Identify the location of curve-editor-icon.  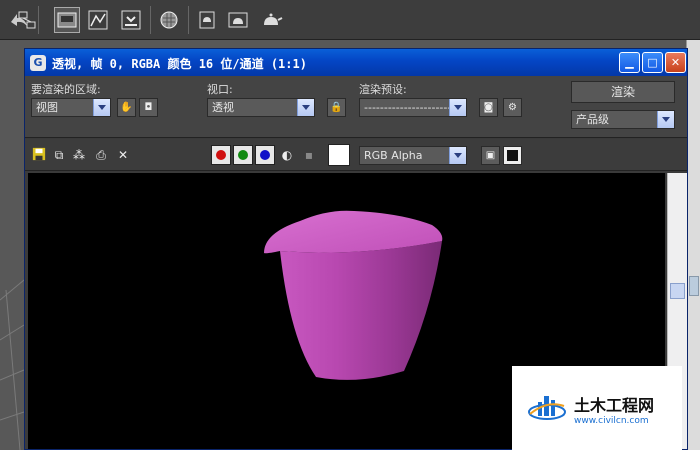
(98, 20).